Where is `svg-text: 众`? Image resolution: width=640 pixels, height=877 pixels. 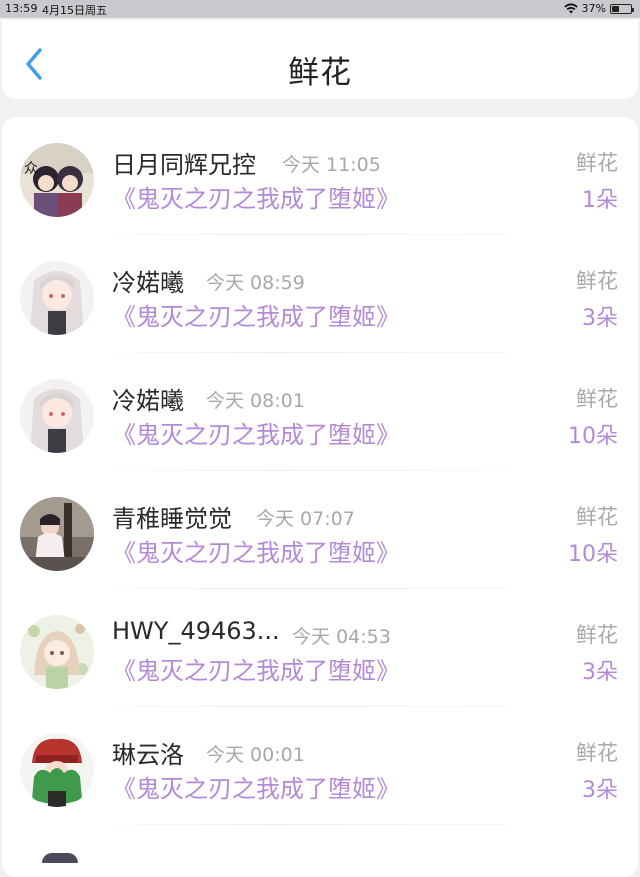 svg-text: 众 is located at coordinates (31, 169).